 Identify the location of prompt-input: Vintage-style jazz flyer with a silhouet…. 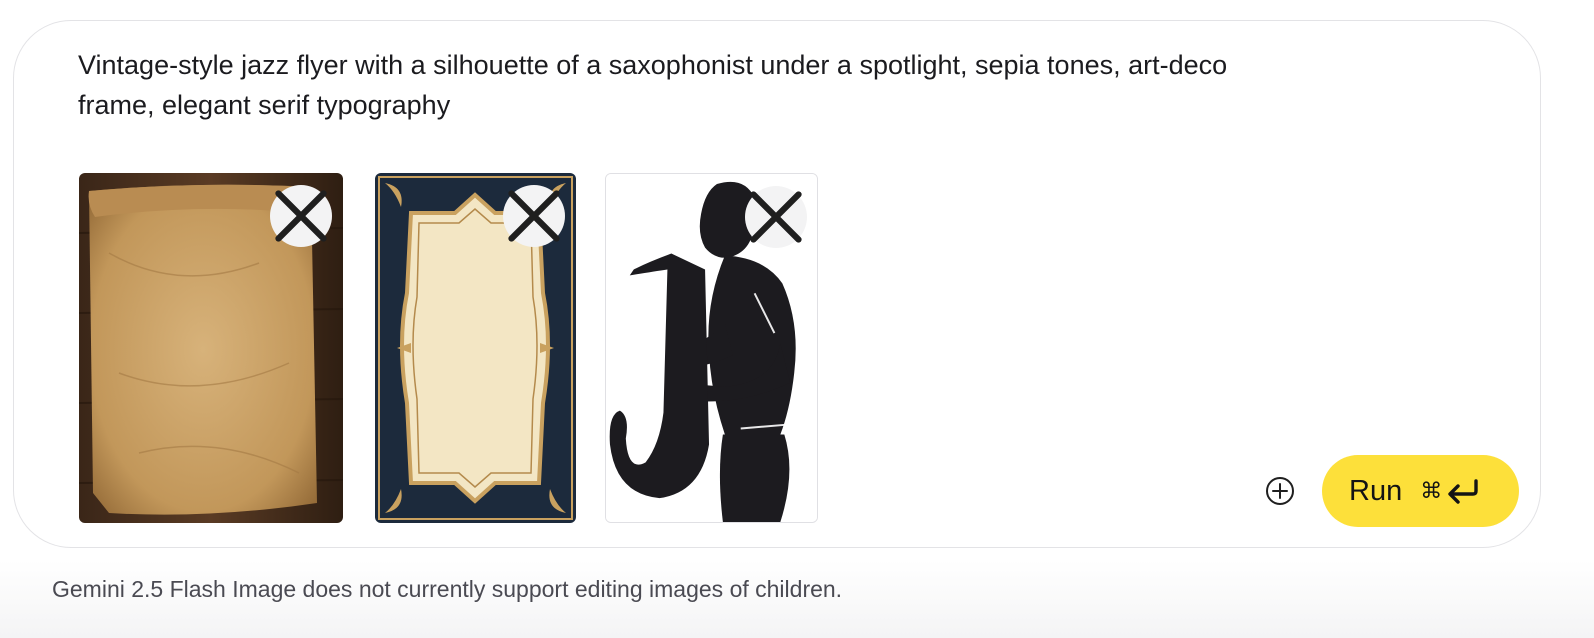
(678, 85).